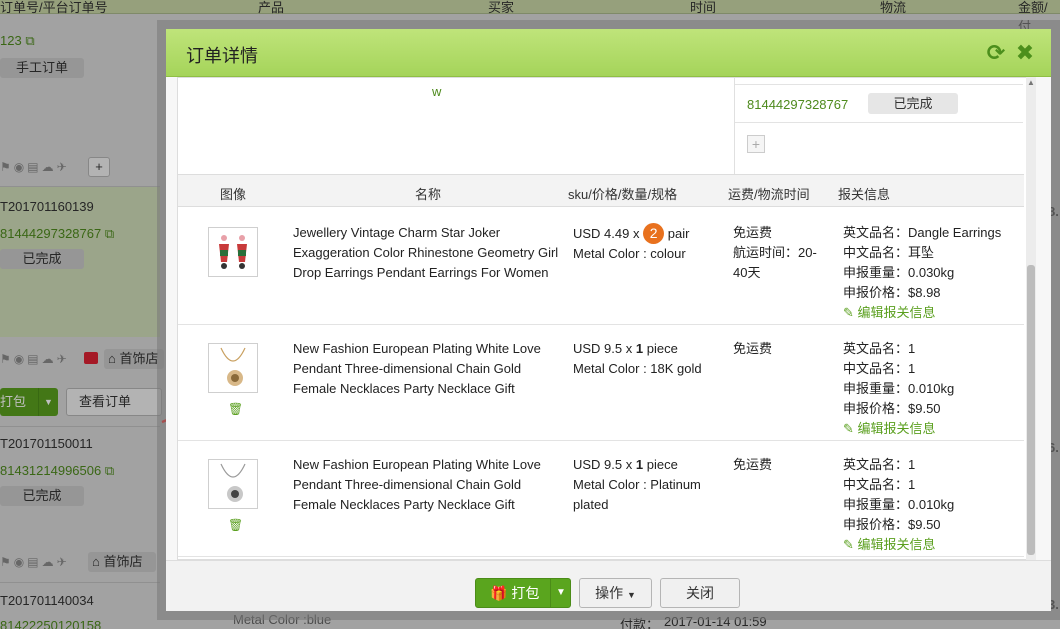 This screenshot has height=629, width=1060. I want to click on gift-icon: 🎁, so click(499, 593).